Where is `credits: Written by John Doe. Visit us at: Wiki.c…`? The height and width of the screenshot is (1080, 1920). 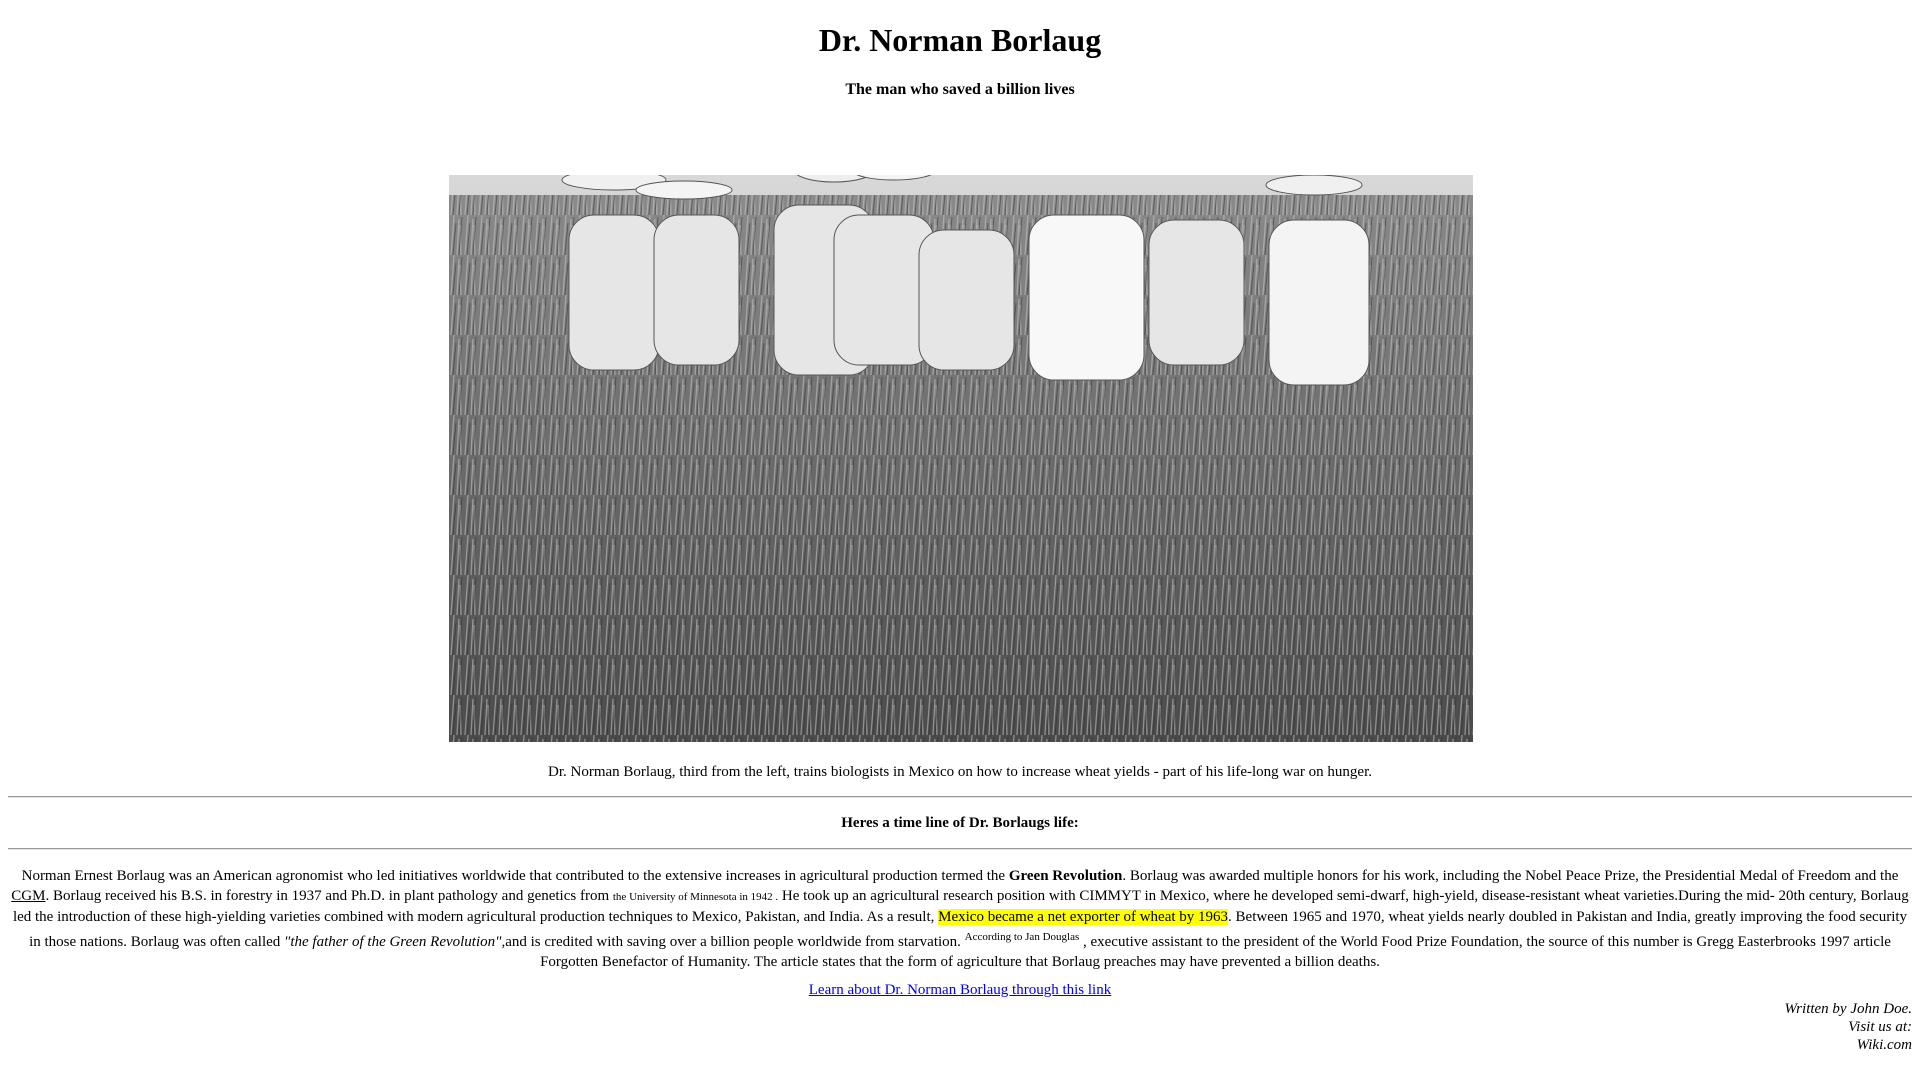 credits: Written by John Doe. Visit us at: Wiki.c… is located at coordinates (1848, 1027).